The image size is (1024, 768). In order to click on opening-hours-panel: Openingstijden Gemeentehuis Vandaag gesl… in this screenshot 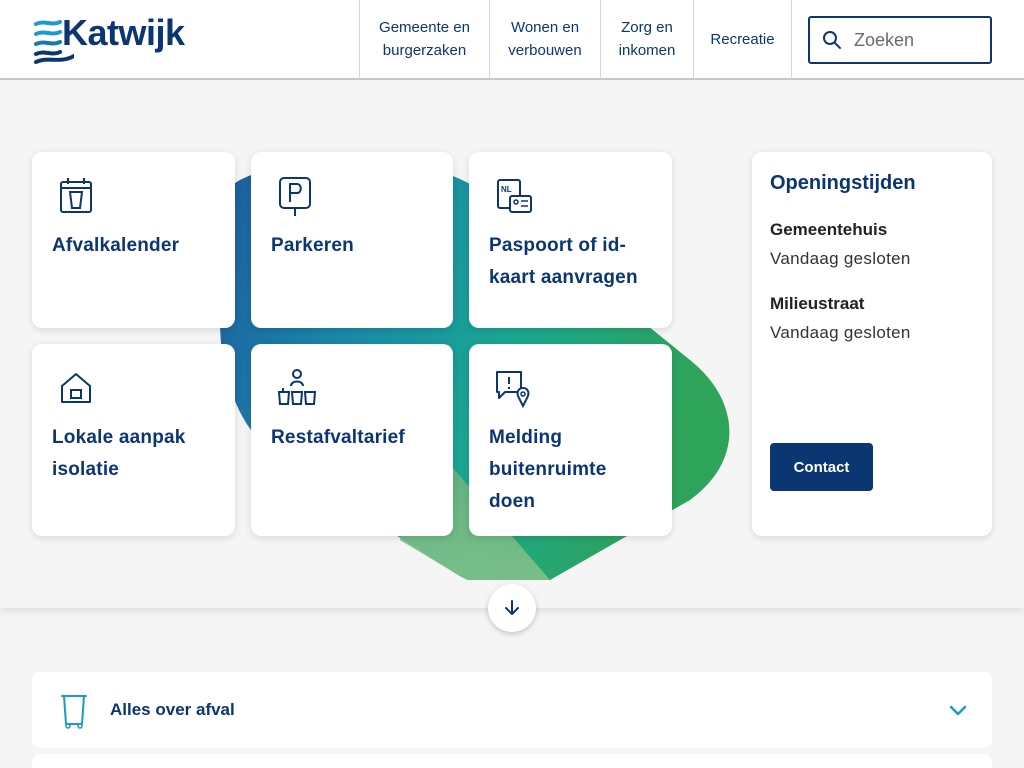, I will do `click(872, 344)`.